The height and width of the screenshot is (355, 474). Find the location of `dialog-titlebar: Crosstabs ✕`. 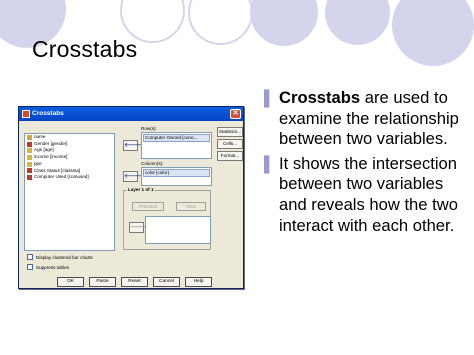

dialog-titlebar: Crosstabs ✕ is located at coordinates (131, 114).